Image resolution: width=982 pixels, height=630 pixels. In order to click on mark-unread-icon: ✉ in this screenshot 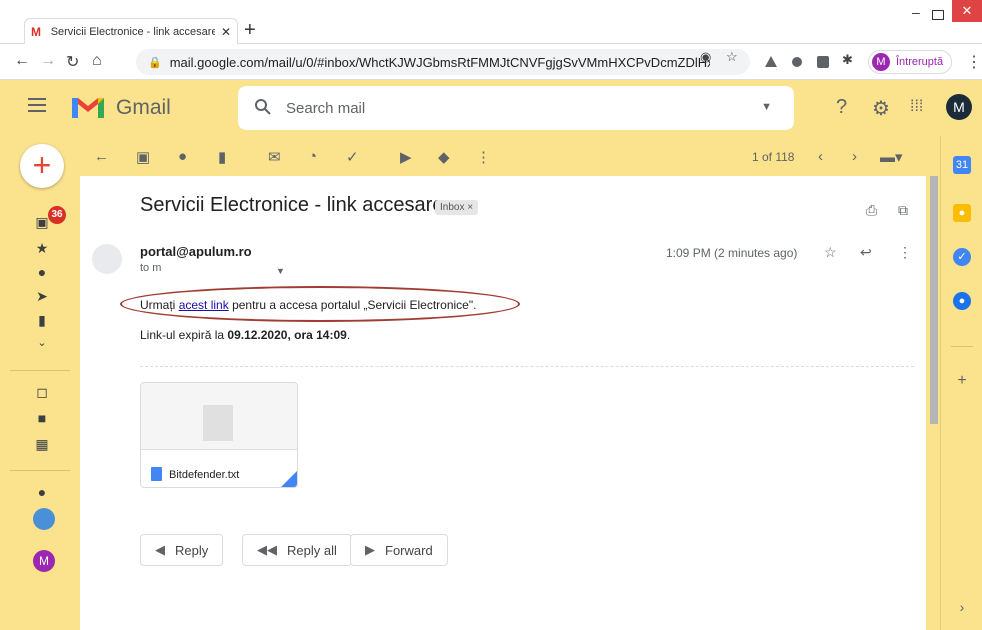, I will do `click(274, 157)`.